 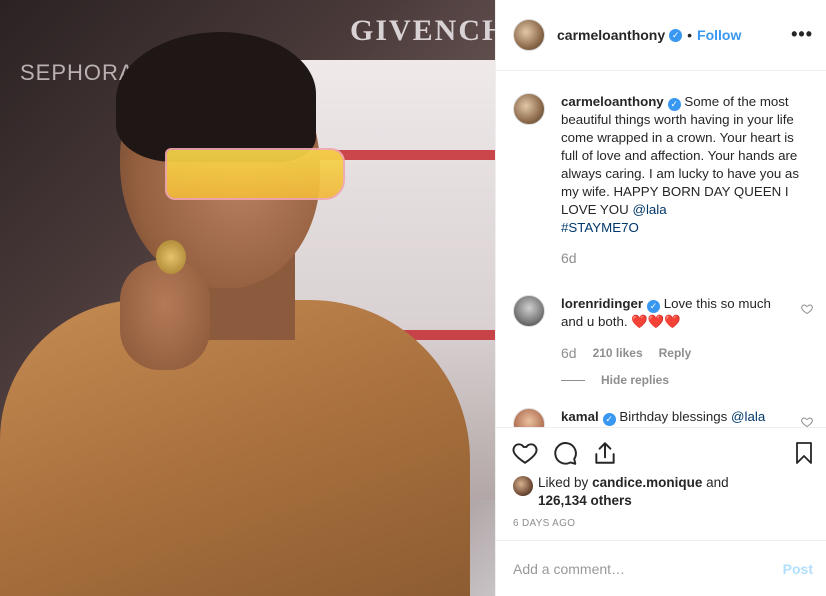 I want to click on hide-replies-button: Hide replies, so click(x=687, y=380).